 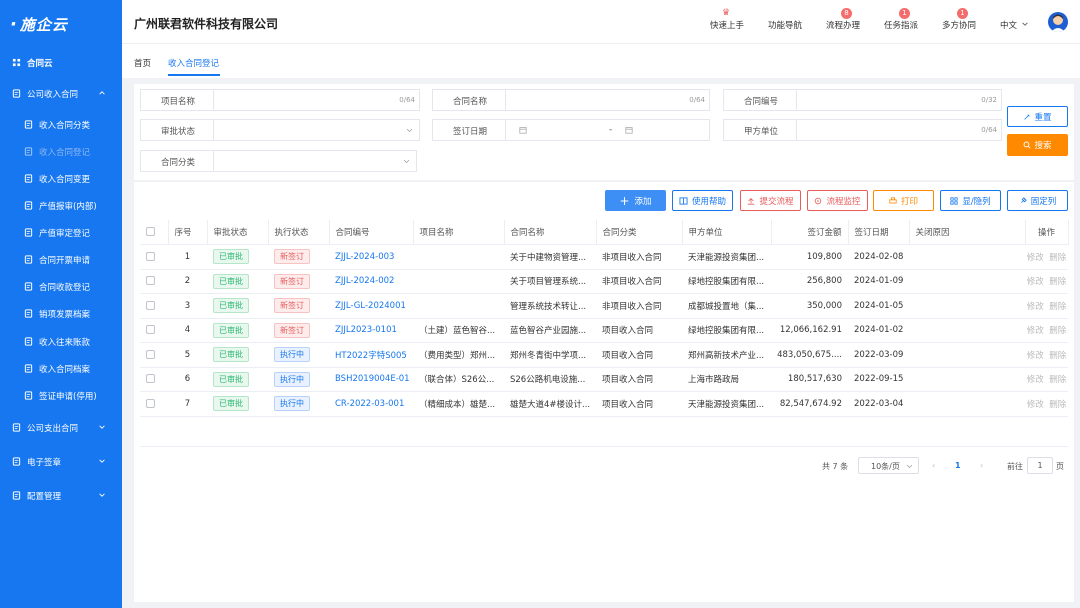 I want to click on doc-icon, so click(x=16, y=93).